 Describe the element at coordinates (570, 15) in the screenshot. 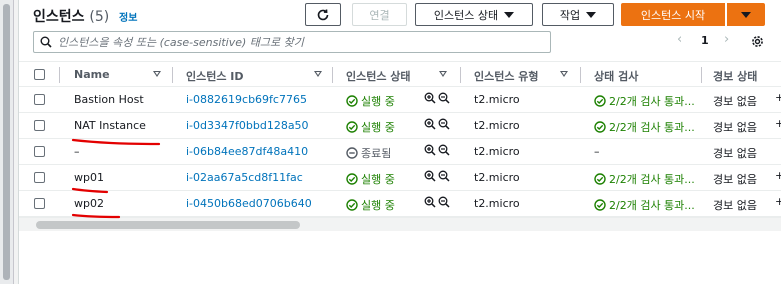

I see `actions-label: 작업` at that location.